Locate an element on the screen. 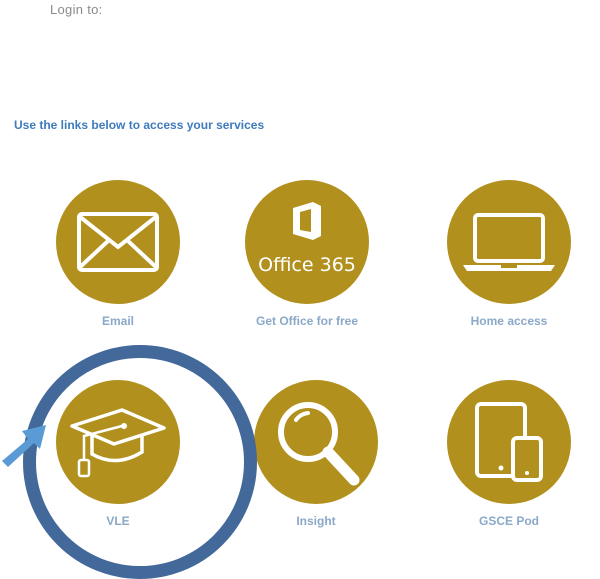  login-to-text: Login to: is located at coordinates (76, 9).